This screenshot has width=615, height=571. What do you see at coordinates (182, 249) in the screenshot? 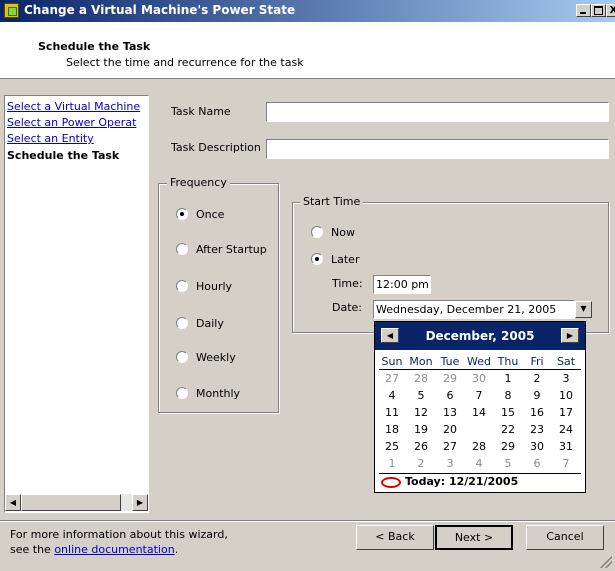
I see `frequency-after-startup-radio` at bounding box center [182, 249].